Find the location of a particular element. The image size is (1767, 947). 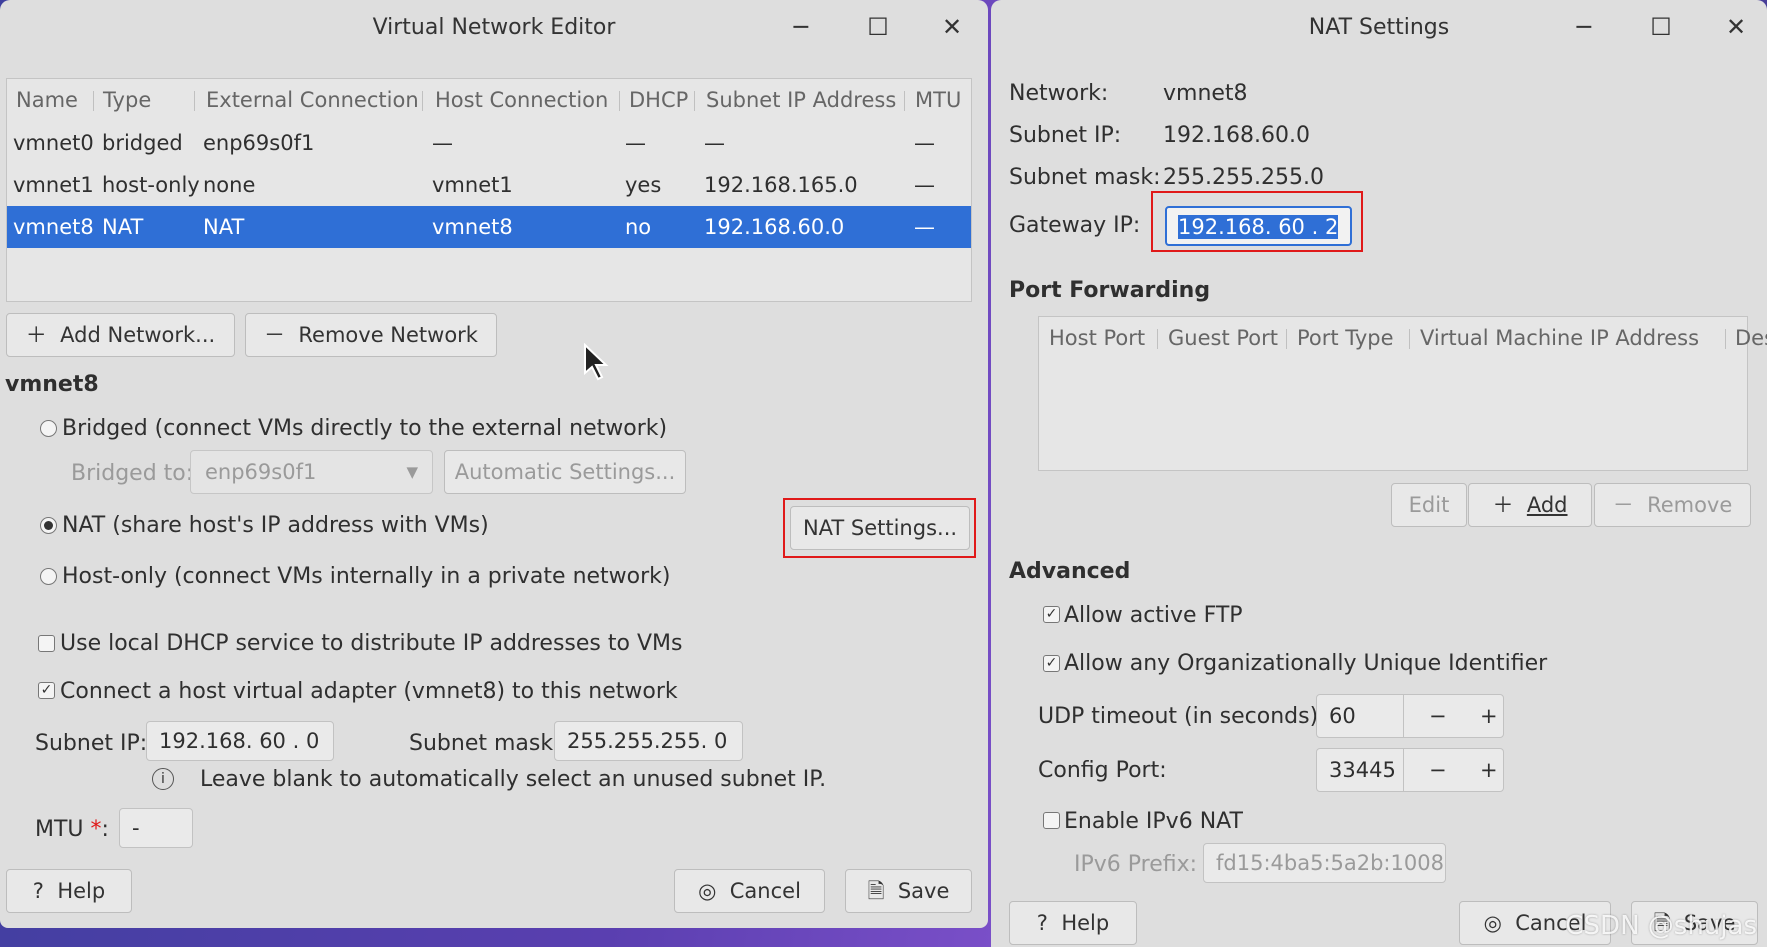

bridged-to-select: enp69s0f1 ▼ is located at coordinates (311, 472).